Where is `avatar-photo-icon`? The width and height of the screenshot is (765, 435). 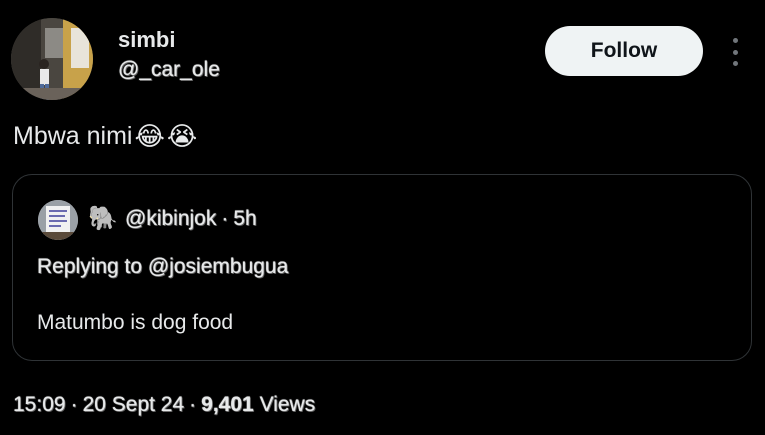
avatar-photo-icon is located at coordinates (52, 59).